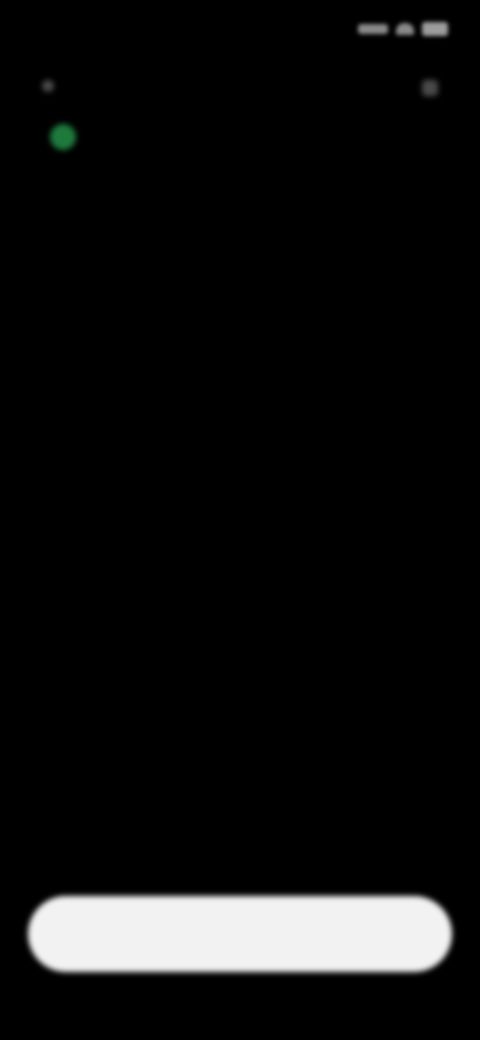 Image resolution: width=480 pixels, height=1040 pixels. I want to click on status-icons, so click(403, 29).